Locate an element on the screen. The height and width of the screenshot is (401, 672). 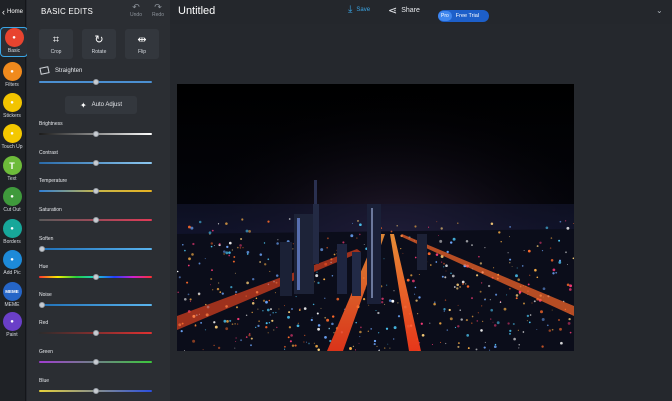
noise-slider-track is located at coordinates (95, 305).